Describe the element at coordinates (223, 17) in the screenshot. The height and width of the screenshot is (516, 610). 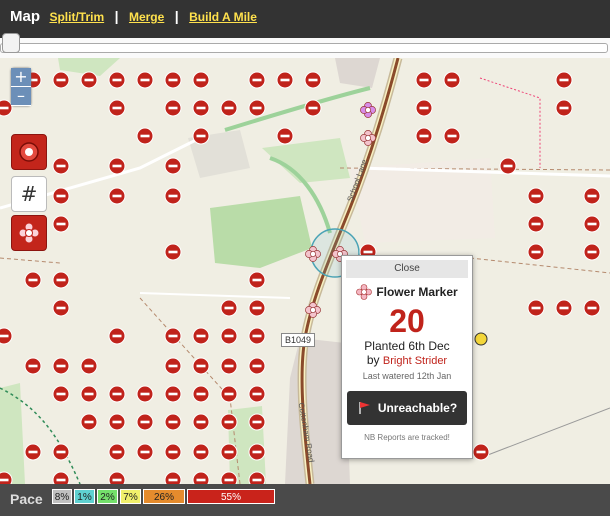
I see `build-a-mile-link: Build A Mile` at that location.